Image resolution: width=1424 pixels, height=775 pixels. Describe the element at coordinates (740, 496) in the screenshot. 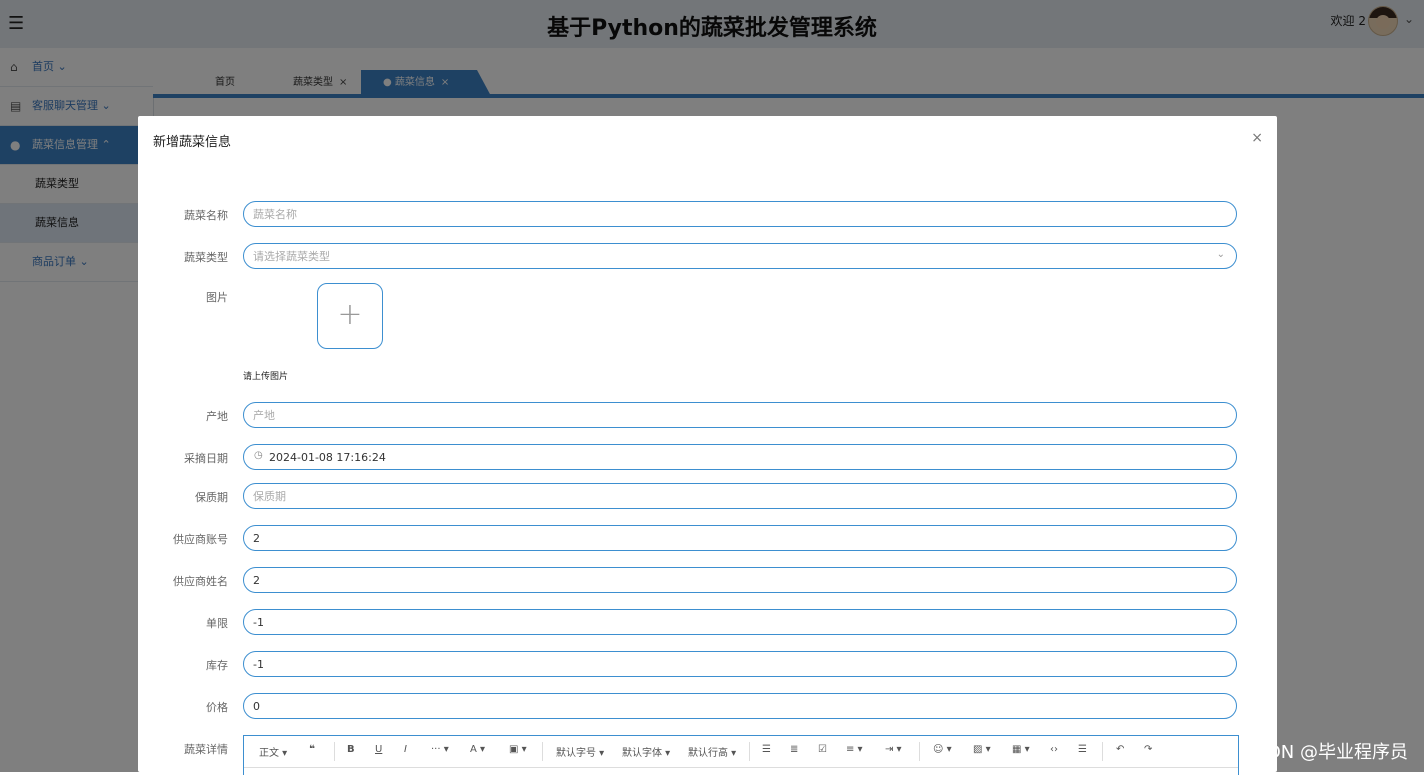

I see `shelf-life-input` at that location.